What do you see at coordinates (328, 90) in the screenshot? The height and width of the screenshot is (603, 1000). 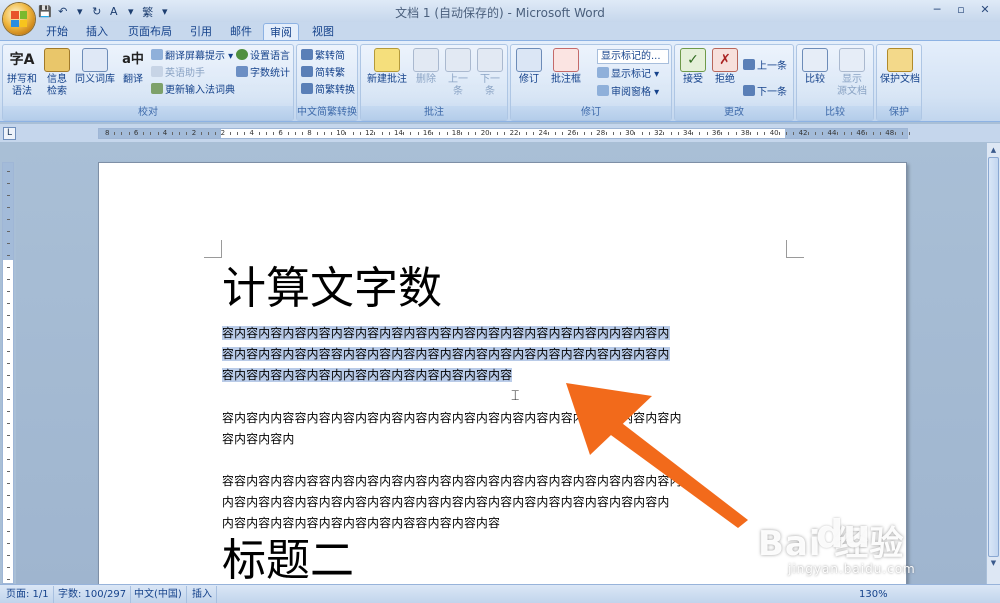 I see `convert-button: 简繁转换` at bounding box center [328, 90].